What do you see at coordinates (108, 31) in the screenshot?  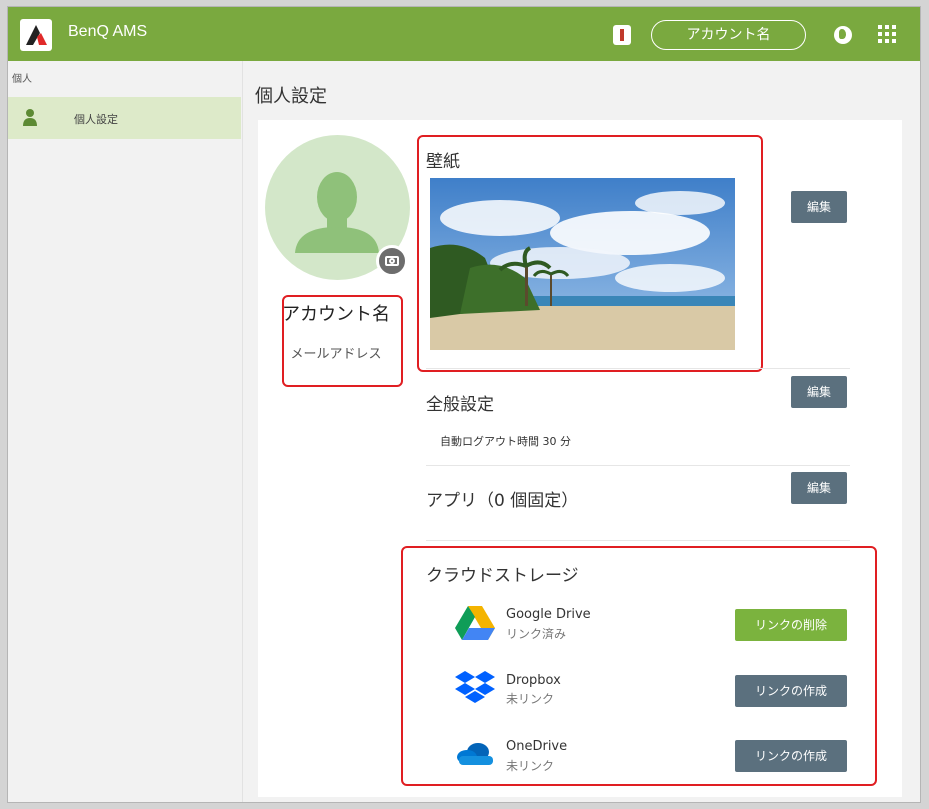 I see `app-title: BenQ AMS` at bounding box center [108, 31].